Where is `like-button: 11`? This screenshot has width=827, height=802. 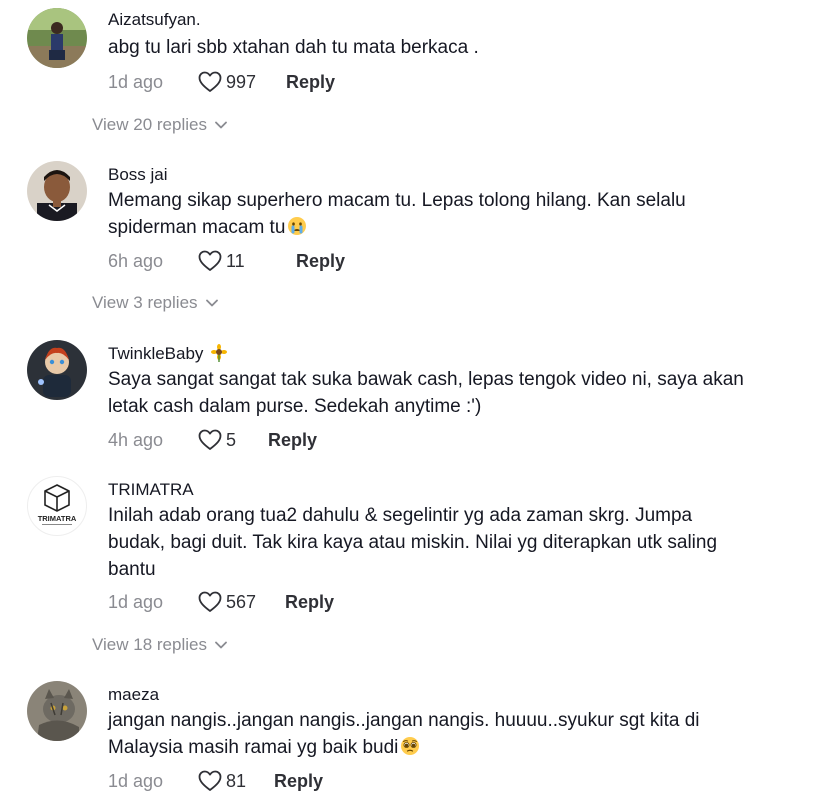 like-button: 11 is located at coordinates (247, 261).